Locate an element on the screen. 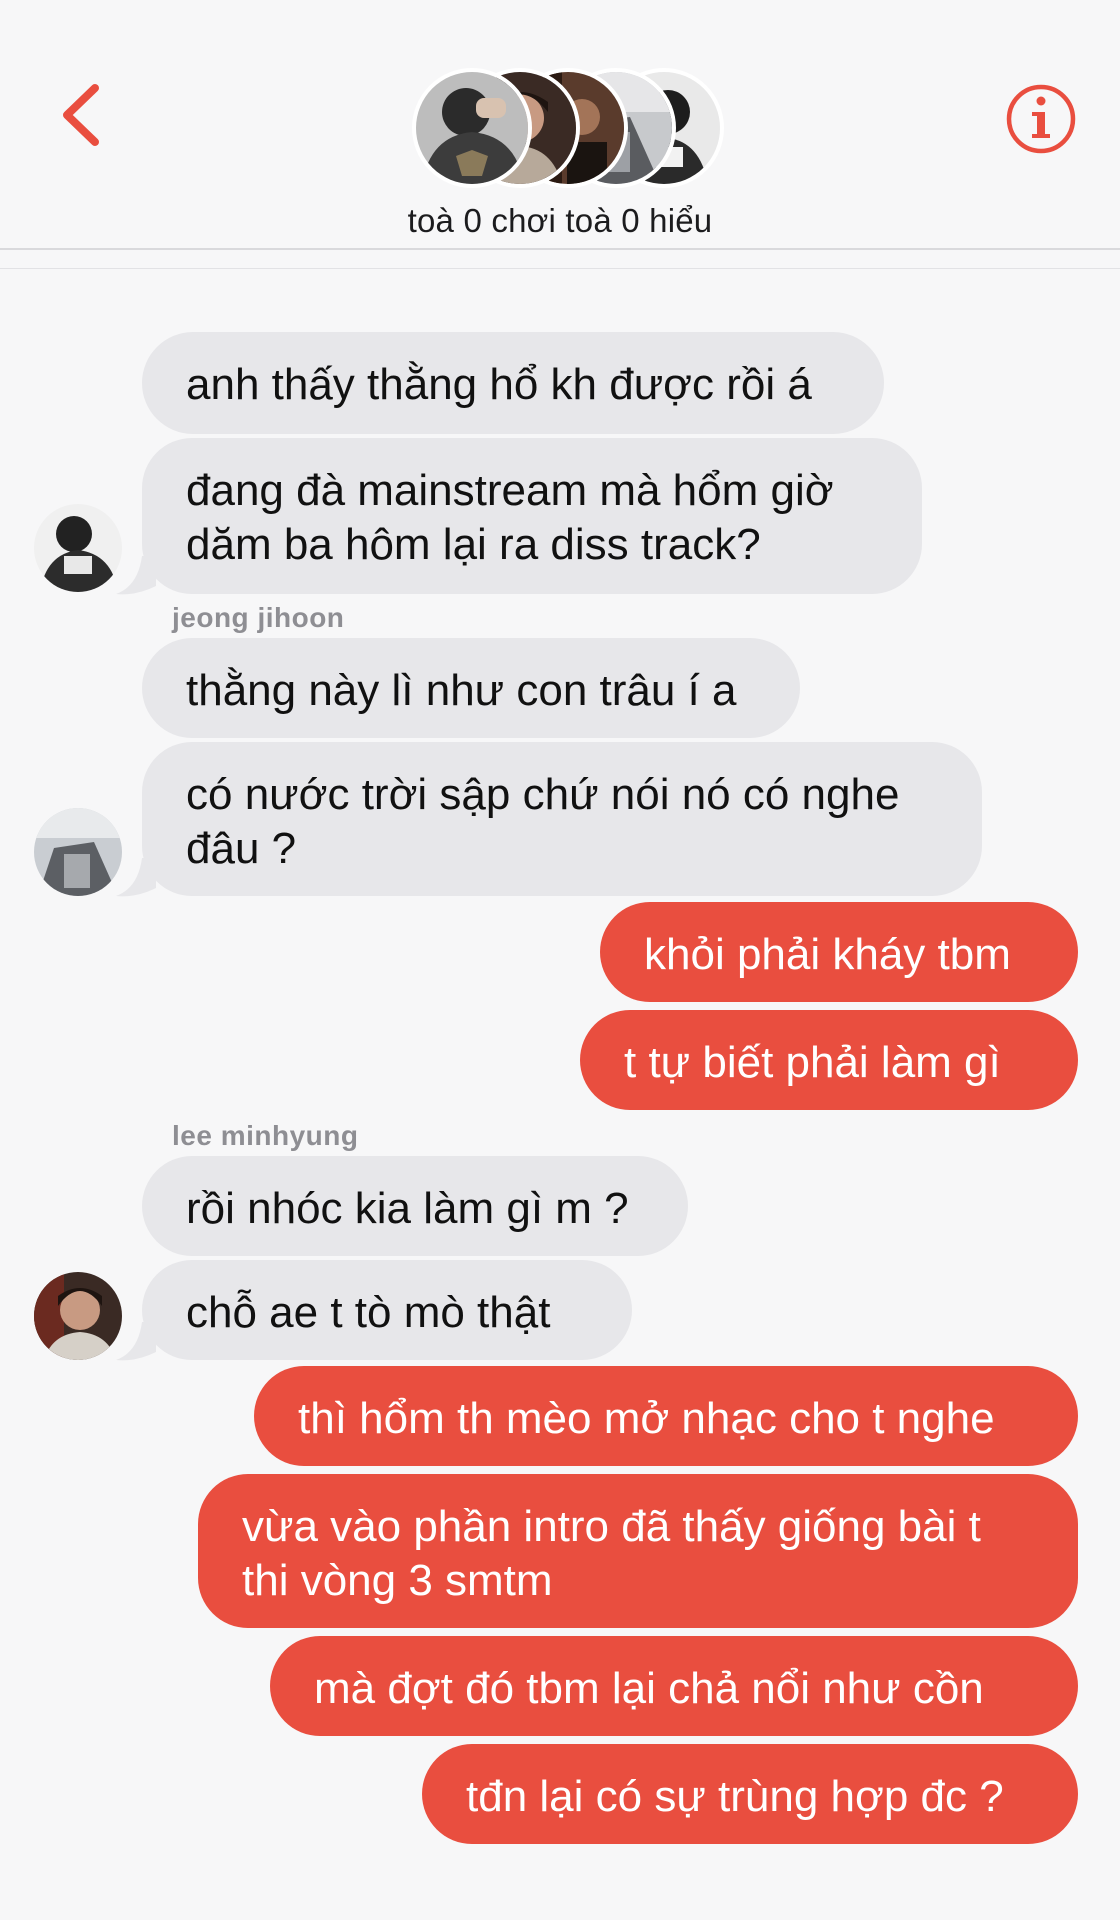 This screenshot has height=1920, width=1120. message-text: anh thấy thằng hổ kh được rồi á is located at coordinates (499, 384).